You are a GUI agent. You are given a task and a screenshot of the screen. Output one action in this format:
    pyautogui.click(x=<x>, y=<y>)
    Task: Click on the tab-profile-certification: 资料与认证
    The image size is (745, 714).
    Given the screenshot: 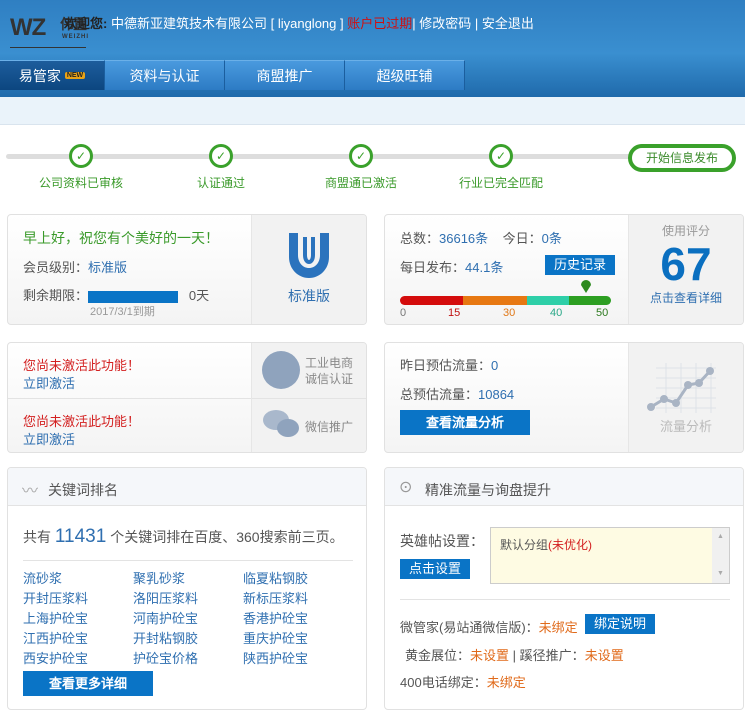 What is the action you would take?
    pyautogui.click(x=165, y=75)
    